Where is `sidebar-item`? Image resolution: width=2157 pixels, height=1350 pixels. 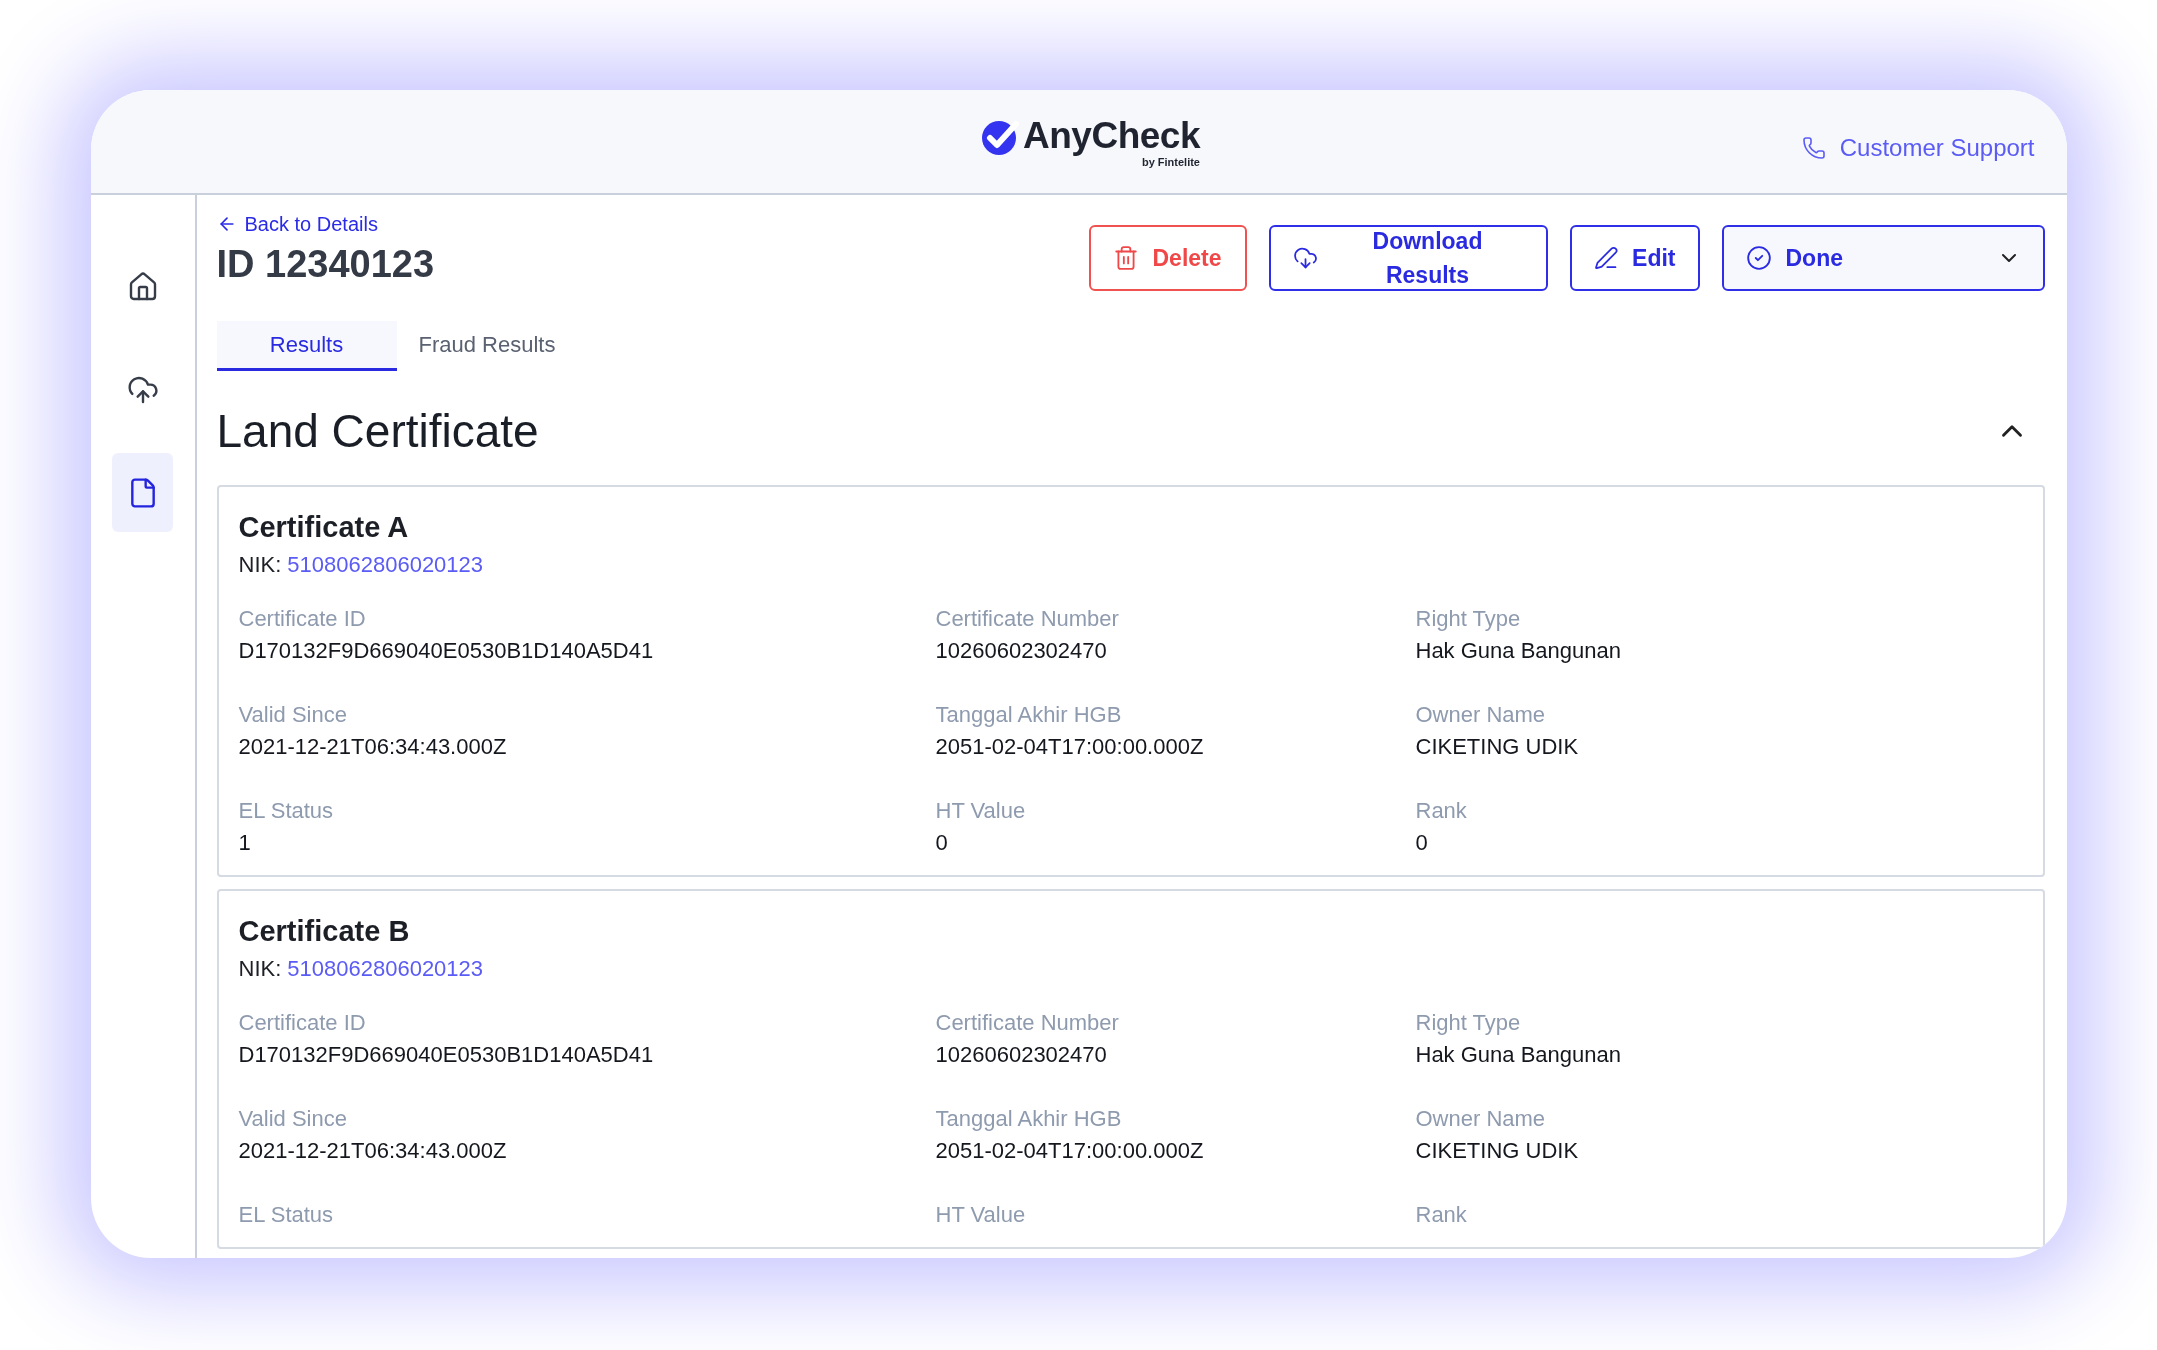
sidebar-item is located at coordinates (142, 492).